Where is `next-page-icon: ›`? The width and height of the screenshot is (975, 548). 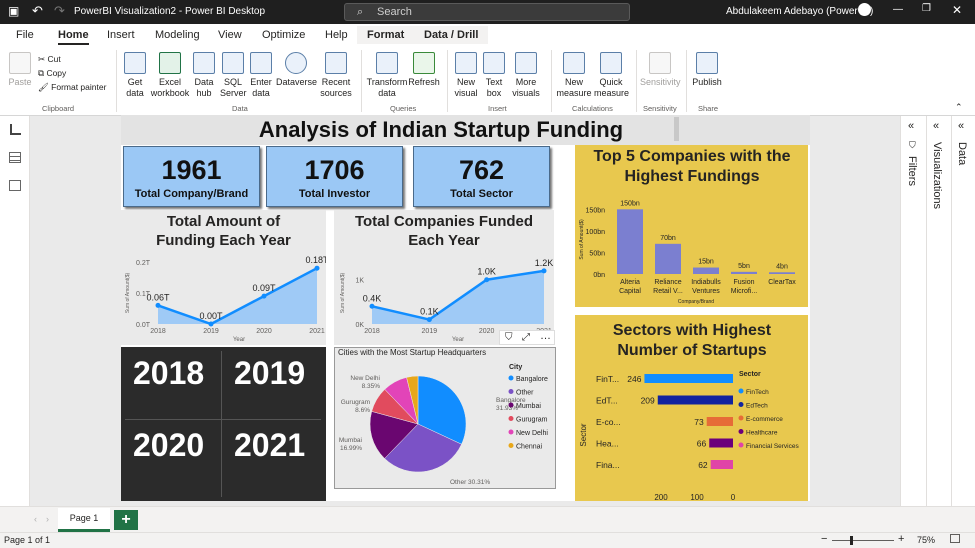
next-page-icon: › is located at coordinates (47, 519).